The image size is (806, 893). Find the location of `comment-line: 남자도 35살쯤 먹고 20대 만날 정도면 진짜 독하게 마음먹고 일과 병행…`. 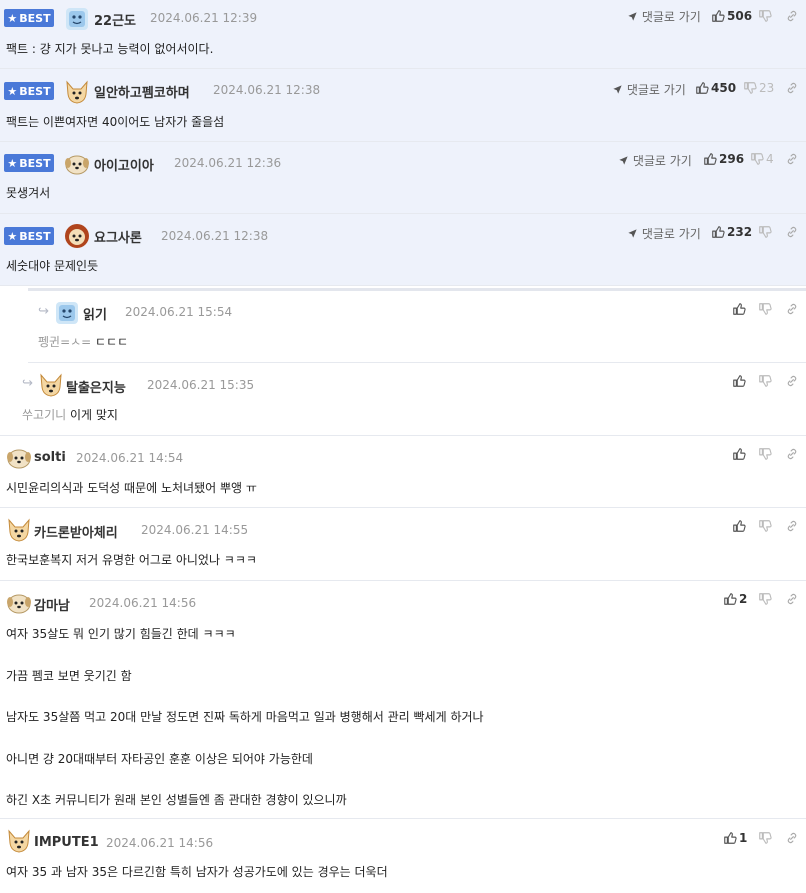

comment-line: 남자도 35살쯤 먹고 20대 만날 정도면 진짜 독하게 마음먹고 일과 병행… is located at coordinates (245, 717).